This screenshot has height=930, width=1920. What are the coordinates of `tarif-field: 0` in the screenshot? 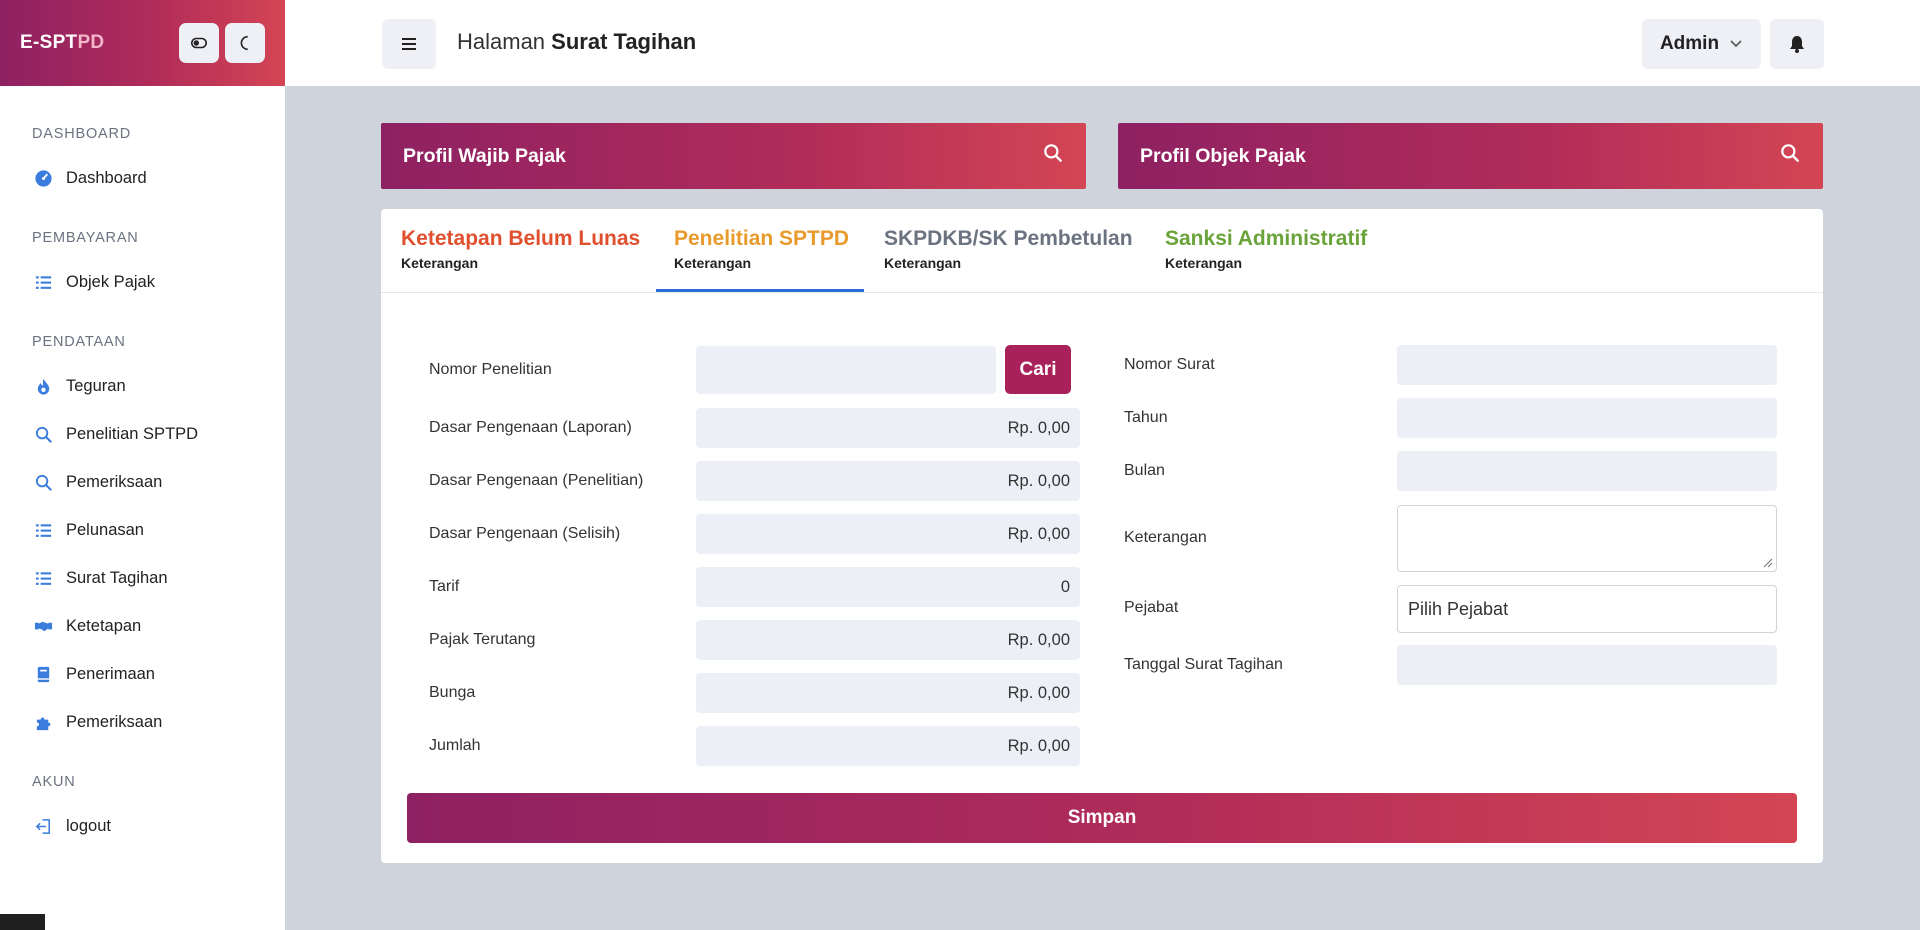 It's located at (888, 587).